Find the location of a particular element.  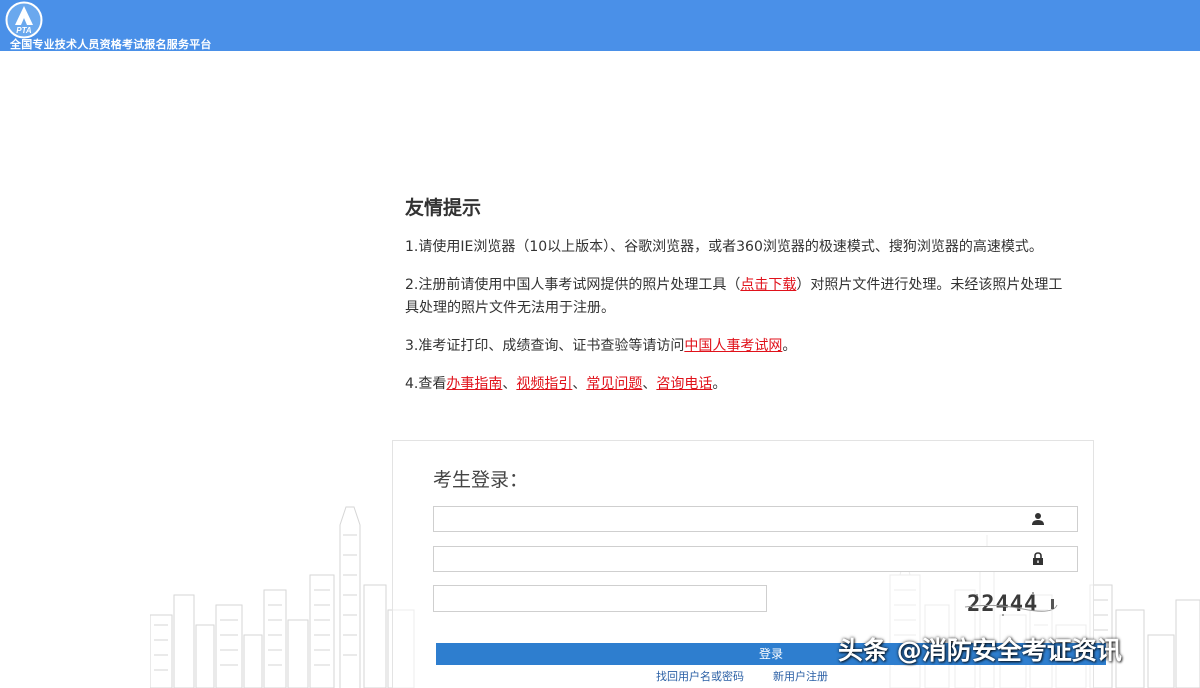

captcha-image: 22444 is located at coordinates (1011, 603).